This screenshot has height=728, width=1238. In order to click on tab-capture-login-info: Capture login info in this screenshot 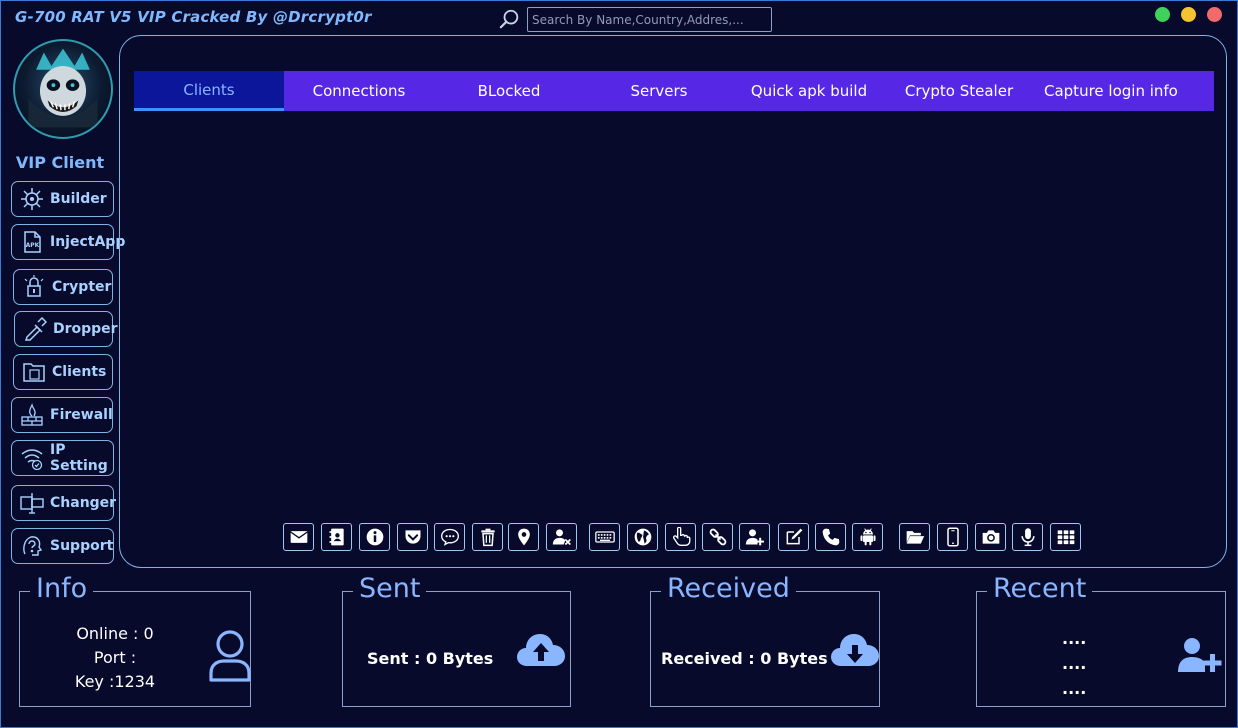, I will do `click(1124, 91)`.